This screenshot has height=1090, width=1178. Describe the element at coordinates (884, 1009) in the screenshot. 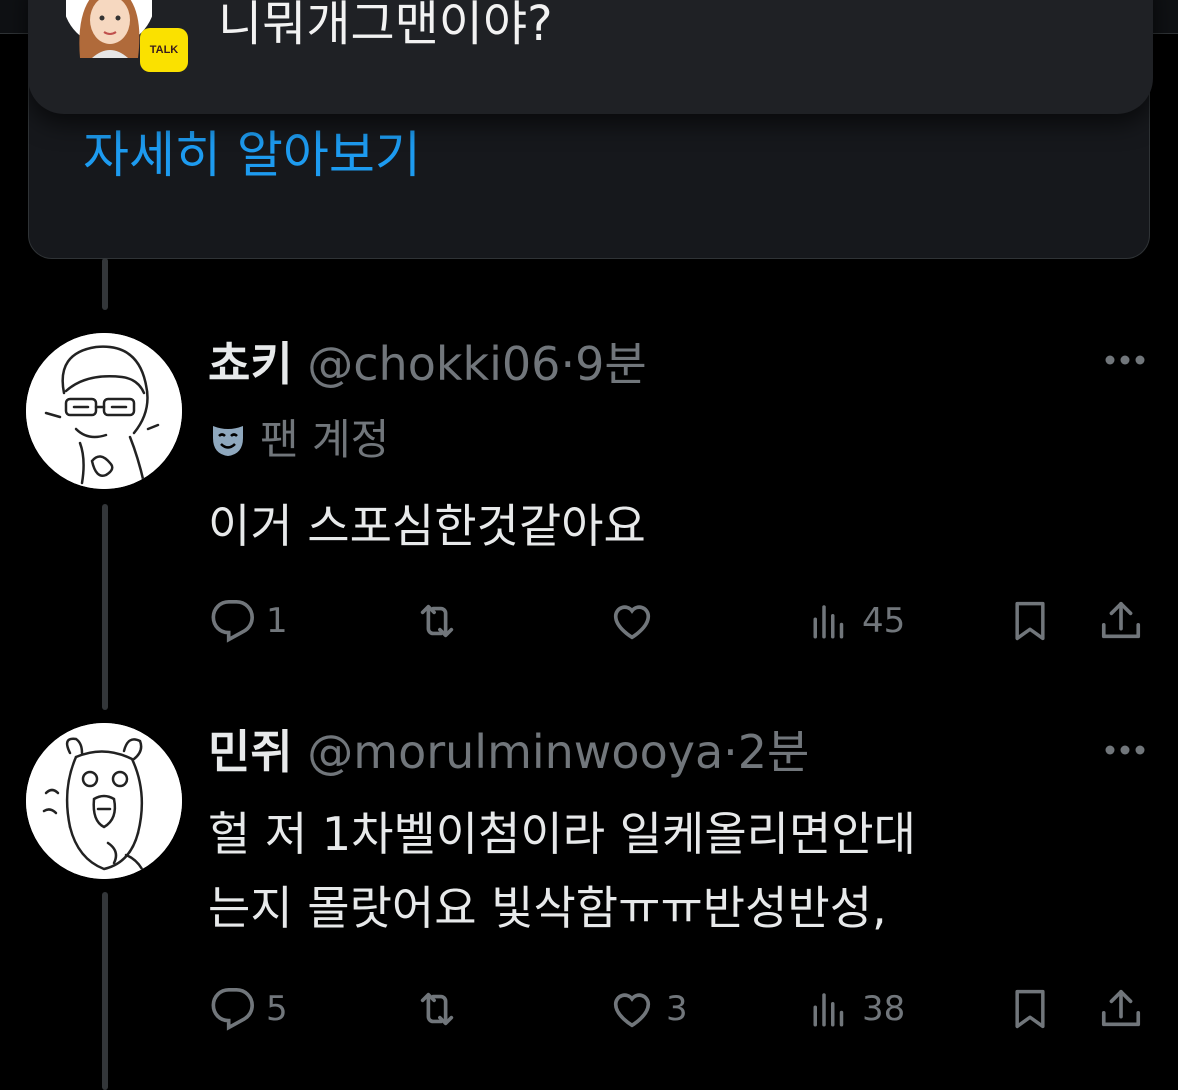

I see `views-count: 38` at that location.